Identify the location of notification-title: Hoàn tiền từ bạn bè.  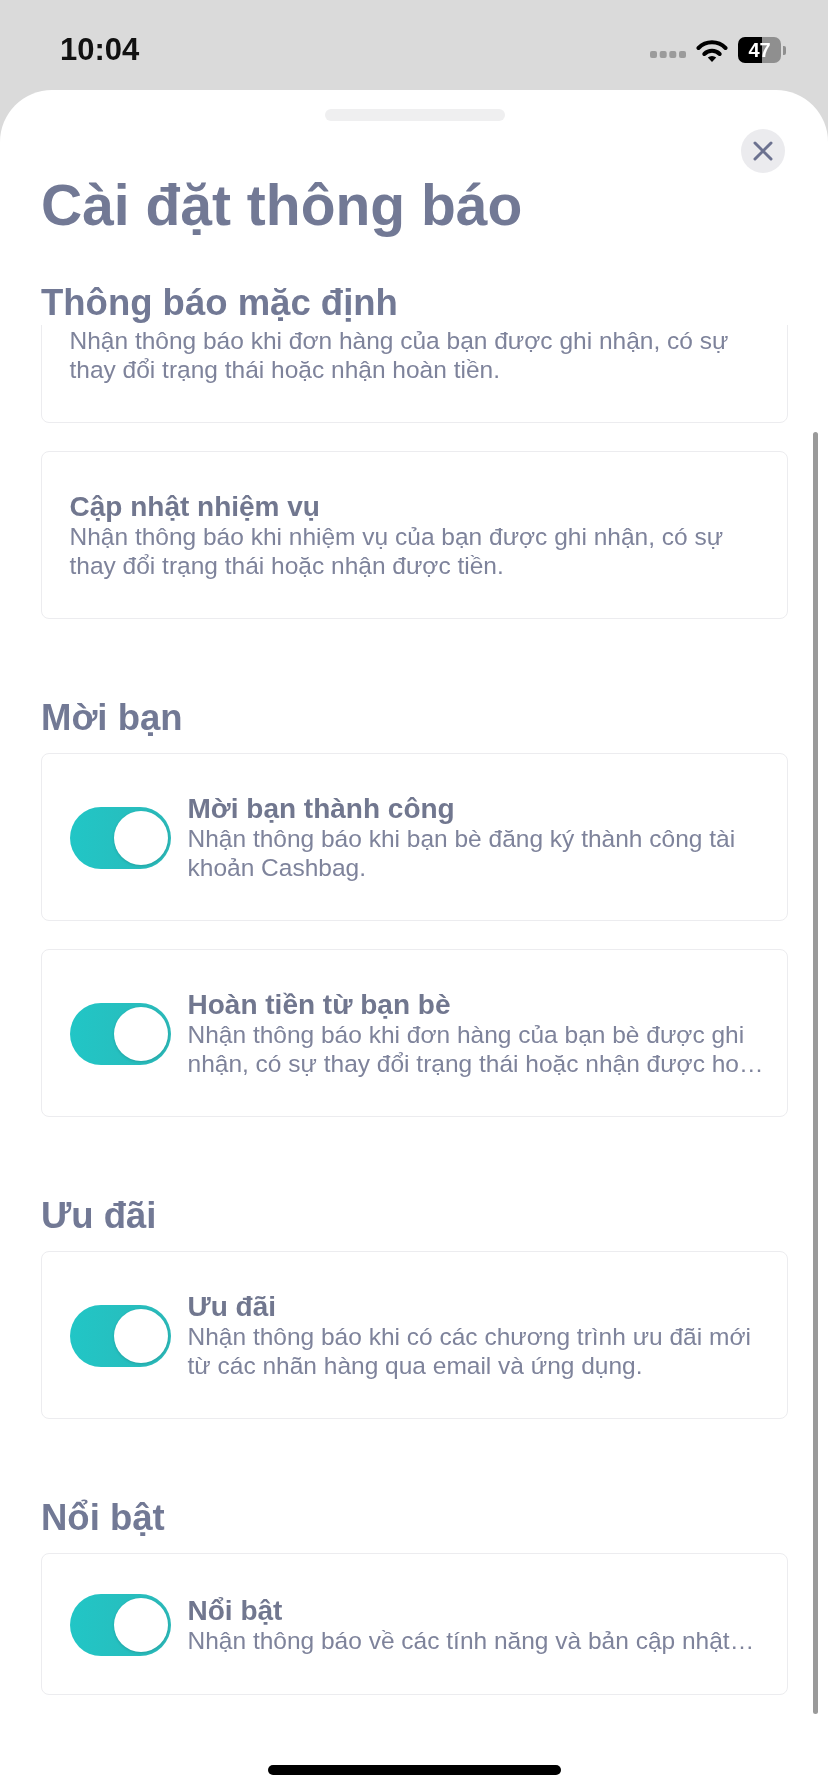
(319, 1005).